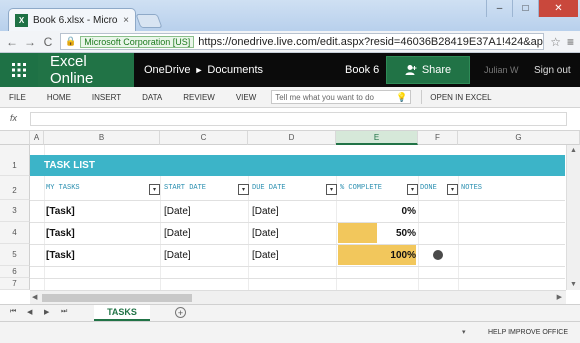 This screenshot has height=343, width=580. Describe the element at coordinates (377, 255) in the screenshot. I see `percent-complete-cell: 100%` at that location.